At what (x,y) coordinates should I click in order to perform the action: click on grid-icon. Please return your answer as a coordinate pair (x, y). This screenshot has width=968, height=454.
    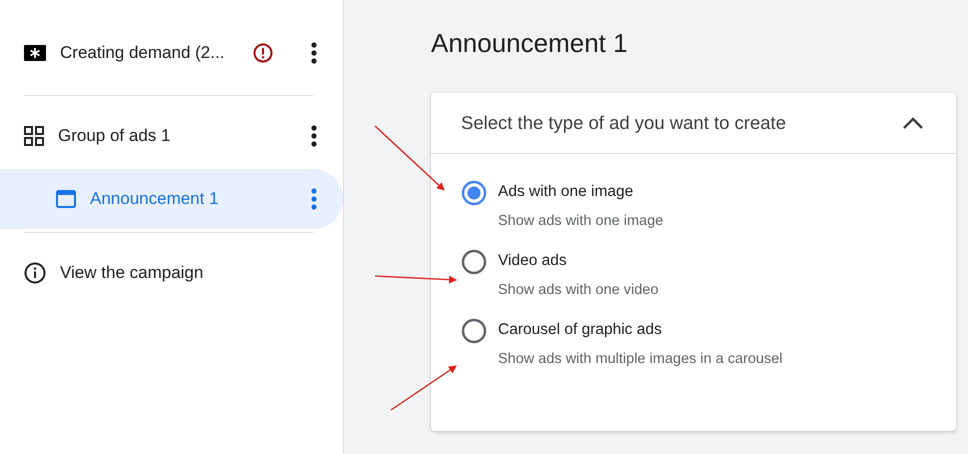
    Looking at the image, I should click on (34, 136).